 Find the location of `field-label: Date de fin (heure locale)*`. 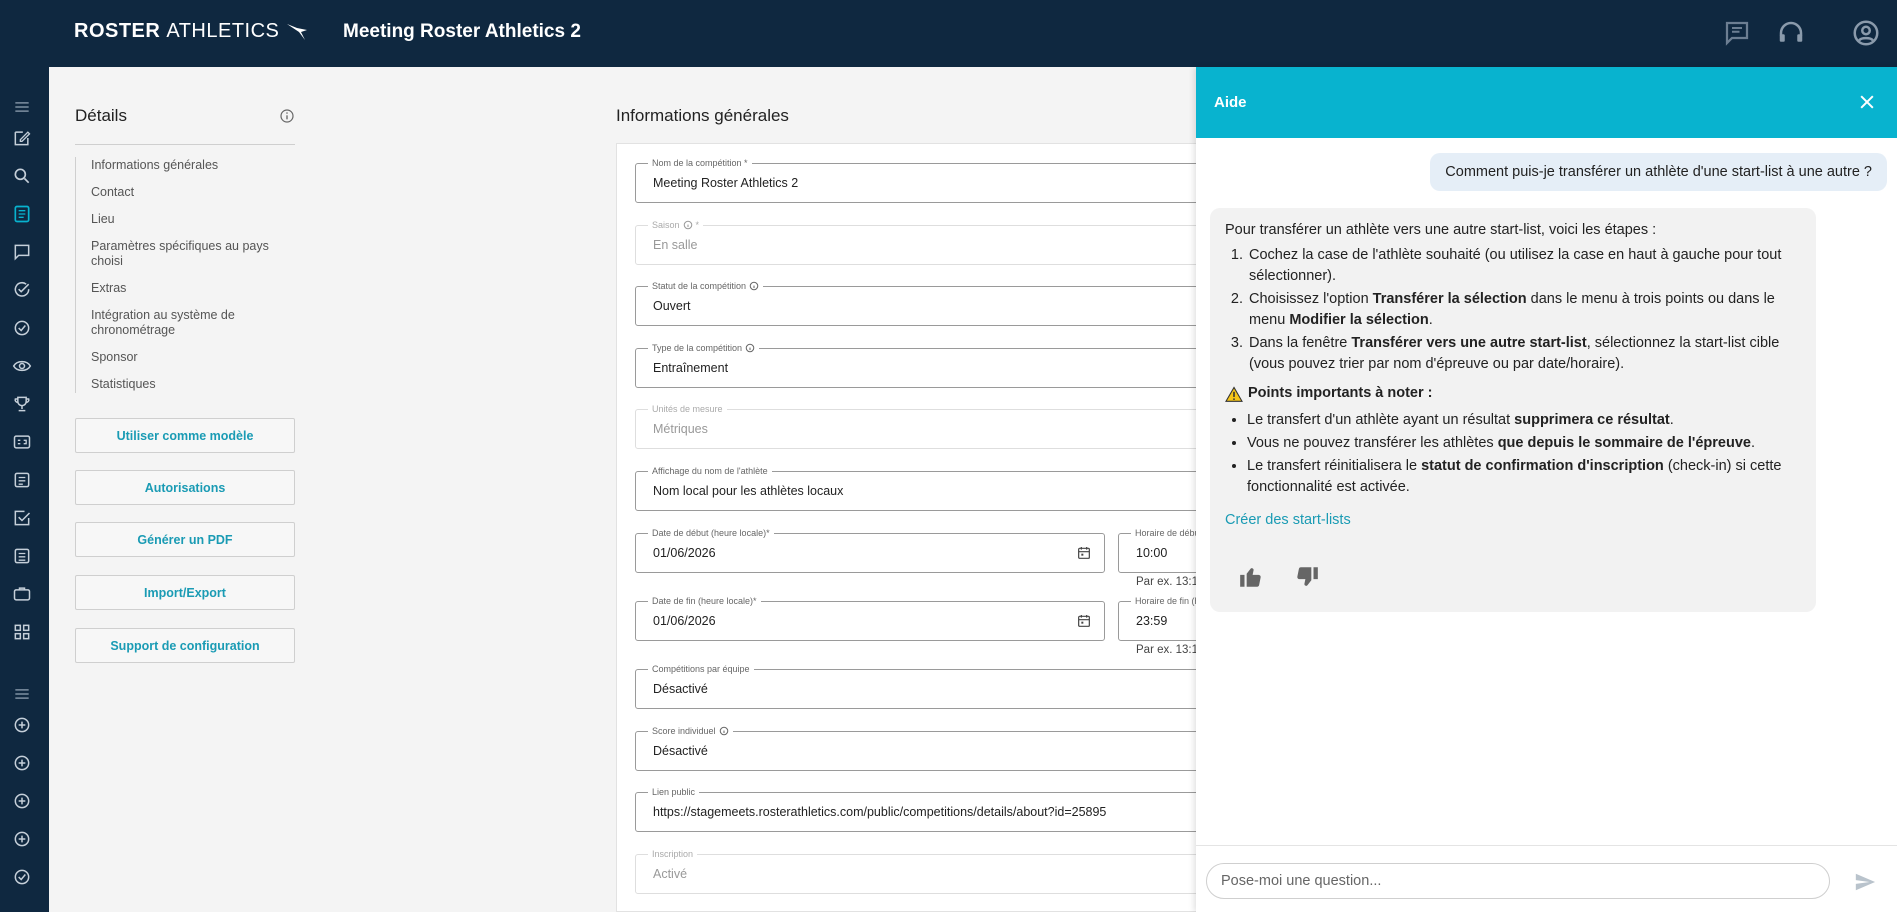

field-label: Date de fin (heure locale)* is located at coordinates (704, 601).